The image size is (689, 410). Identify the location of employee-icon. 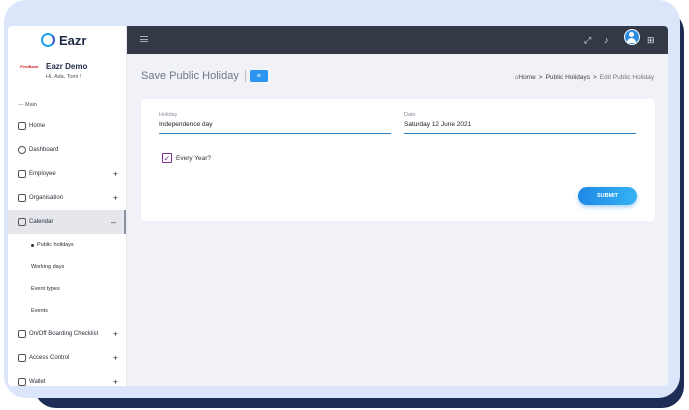
(22, 174).